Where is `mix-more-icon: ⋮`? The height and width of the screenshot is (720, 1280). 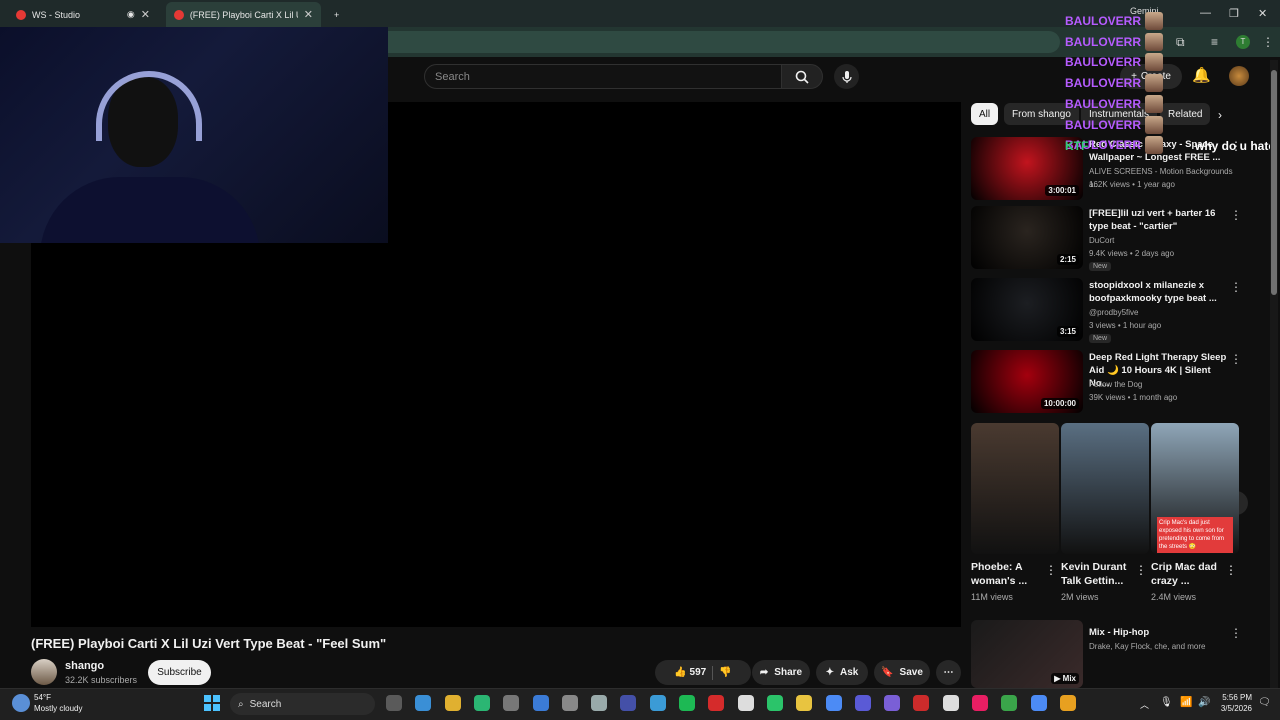
mix-more-icon: ⋮ is located at coordinates (1236, 633).